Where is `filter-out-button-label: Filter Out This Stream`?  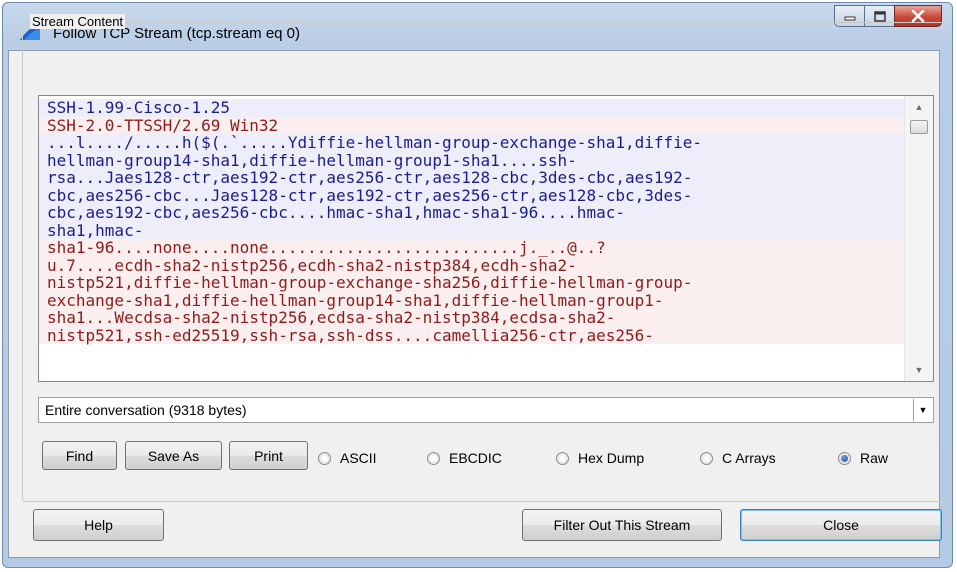
filter-out-button-label: Filter Out This Stream is located at coordinates (622, 525).